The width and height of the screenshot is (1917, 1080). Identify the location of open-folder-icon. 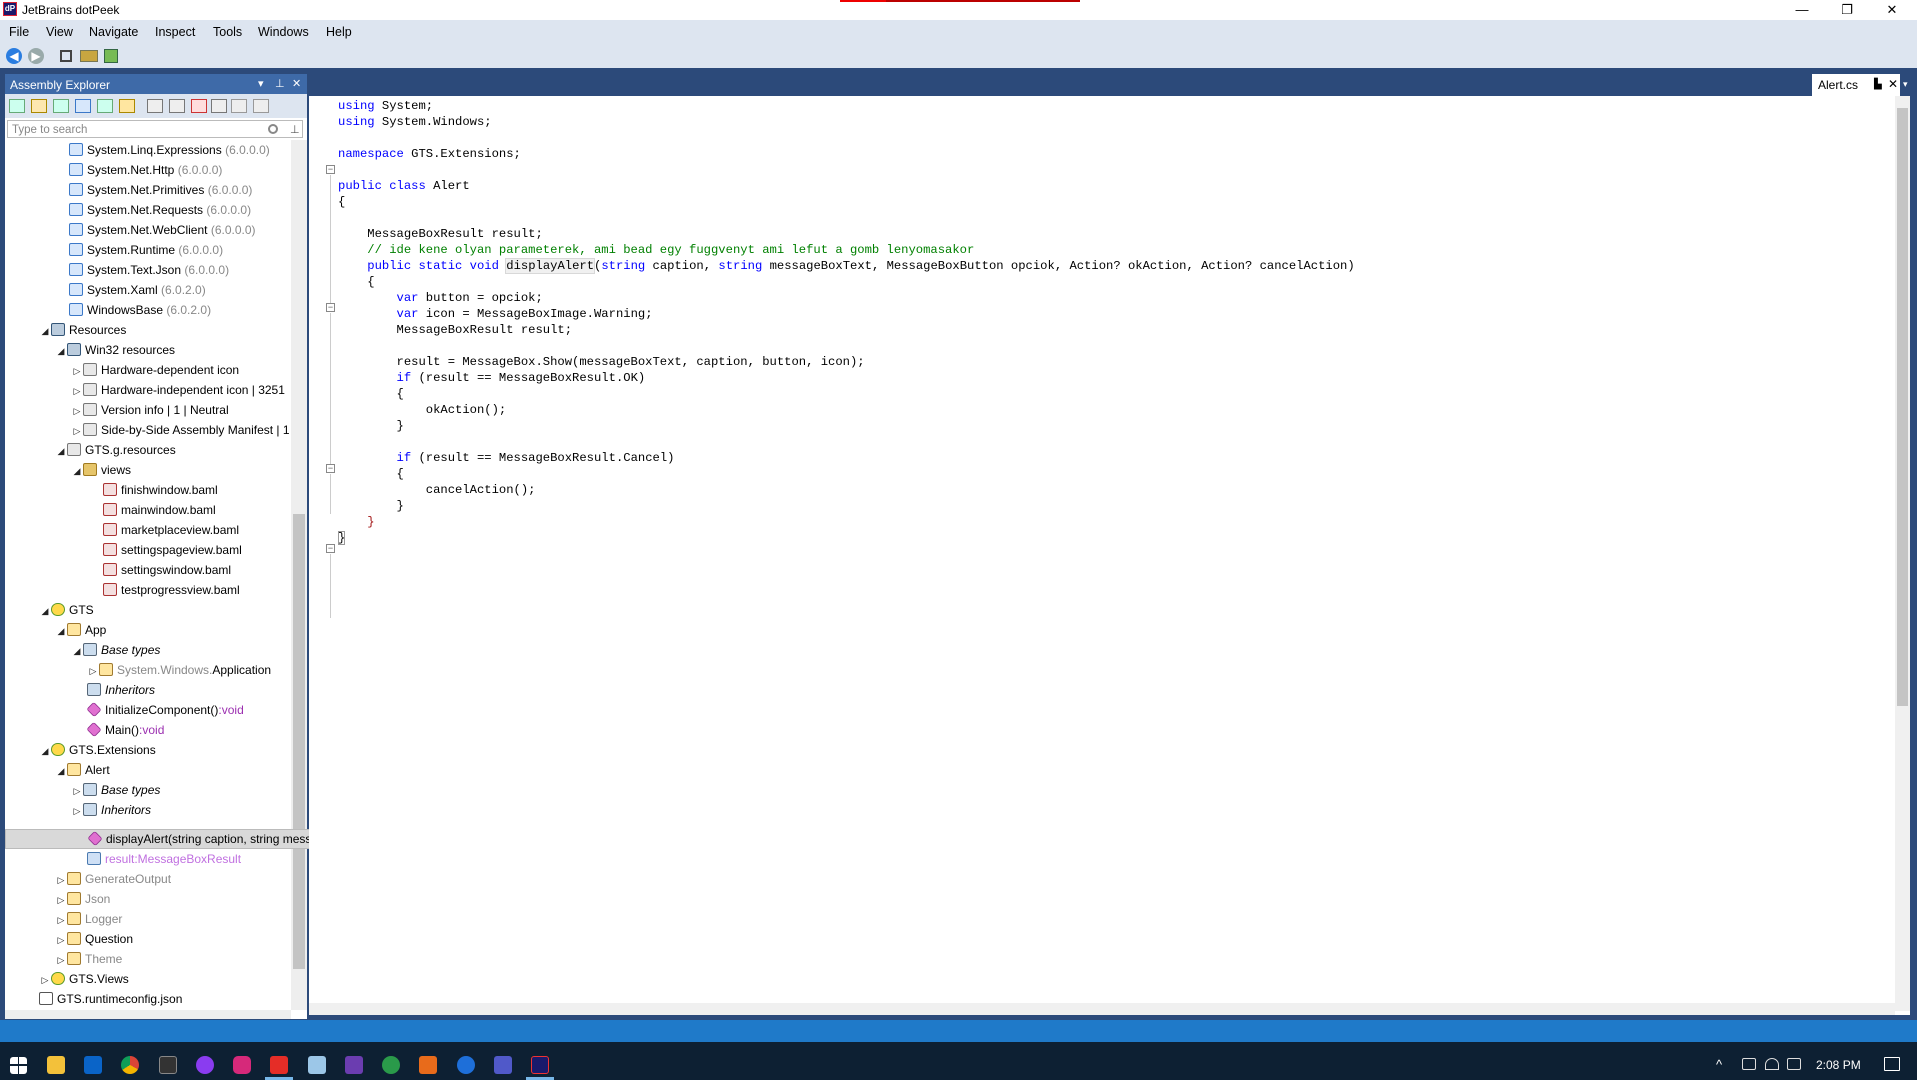
(39, 106).